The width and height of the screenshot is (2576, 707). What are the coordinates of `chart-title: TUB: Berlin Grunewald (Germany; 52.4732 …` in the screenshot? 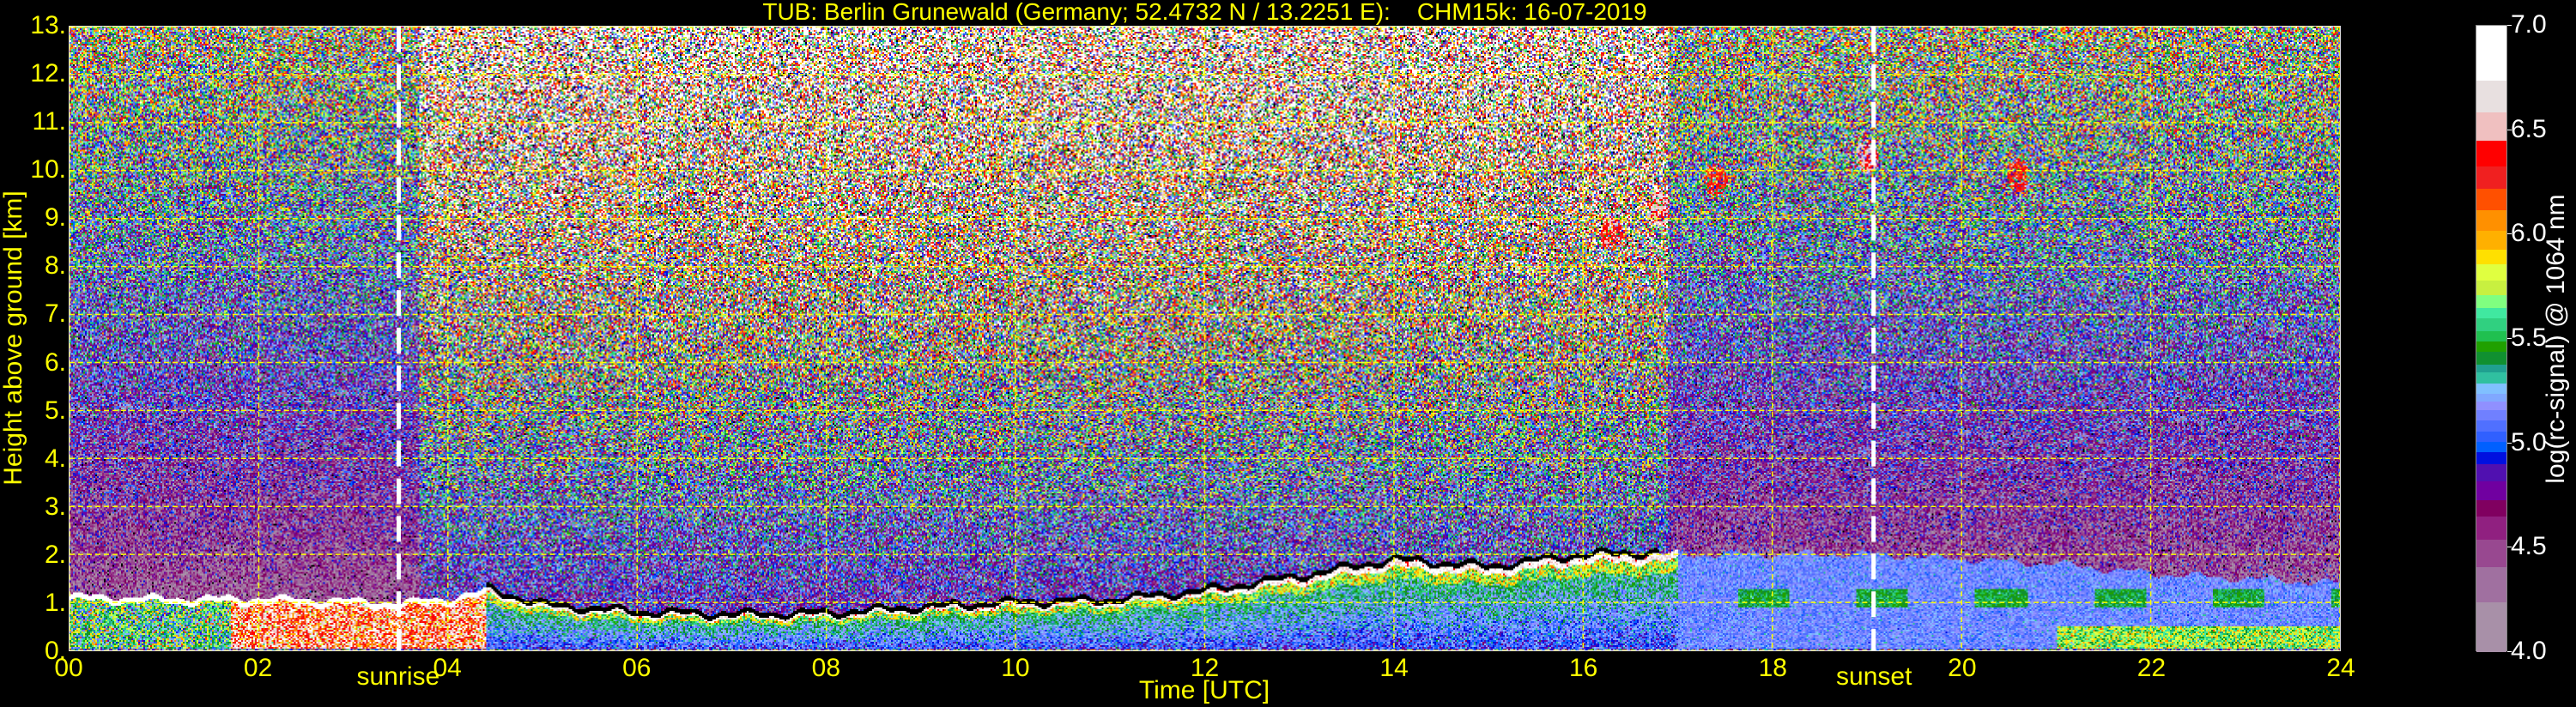 It's located at (1204, 12).